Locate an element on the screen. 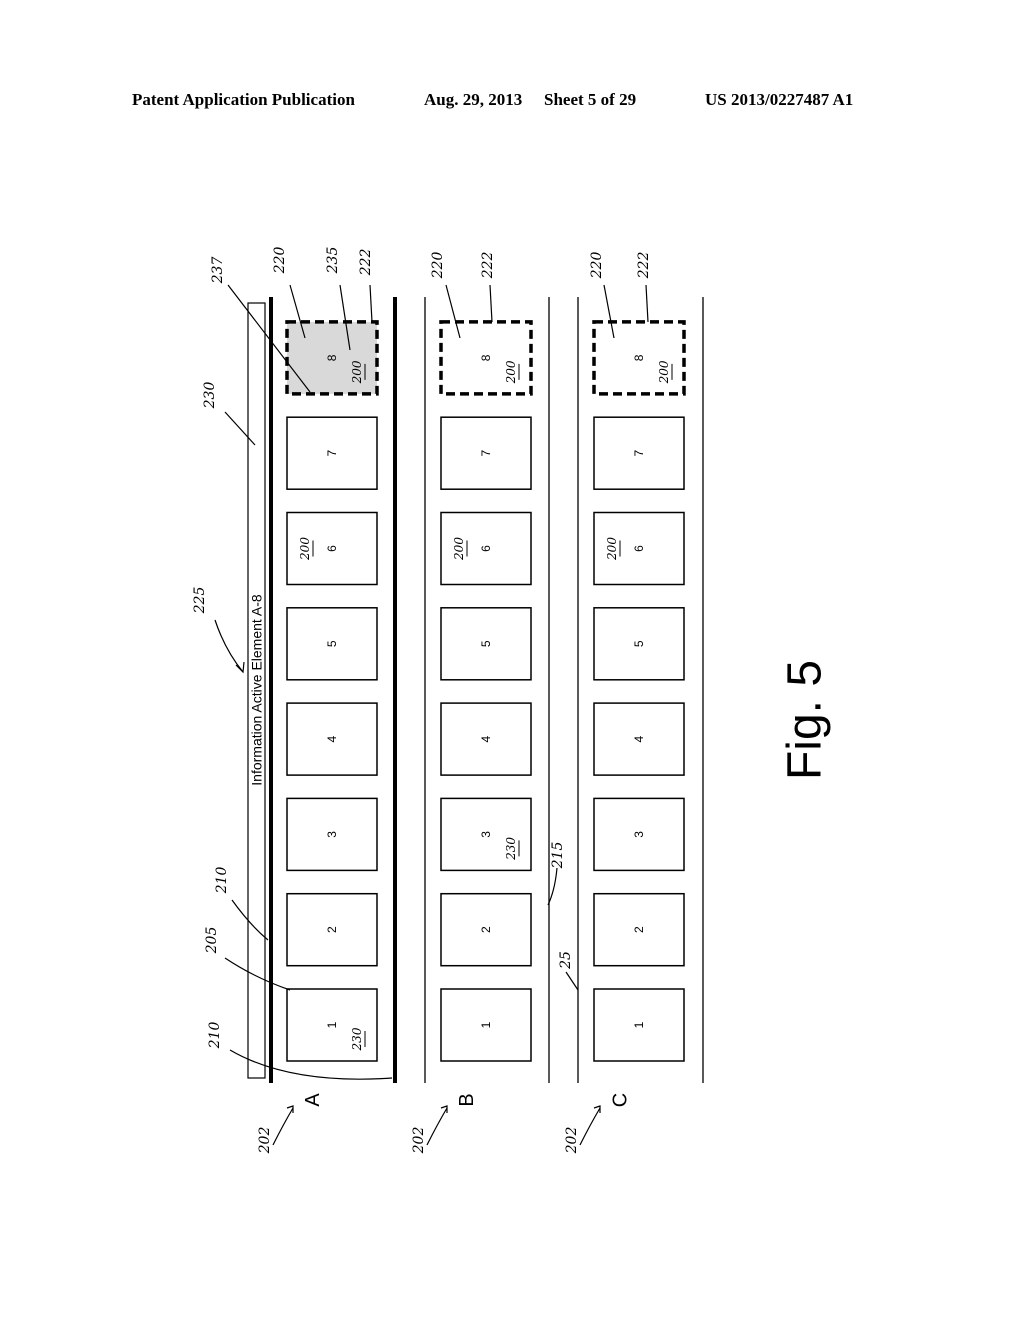 The width and height of the screenshot is (1024, 1320). info-bar-text: Information Active Element A-8 is located at coordinates (257, 690).